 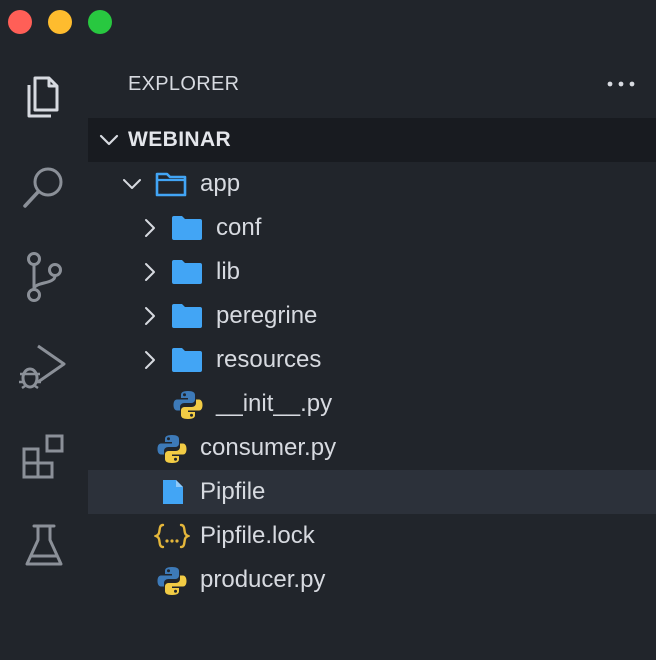 What do you see at coordinates (274, 403) in the screenshot?
I see `tree-item-label: __init__.py` at bounding box center [274, 403].